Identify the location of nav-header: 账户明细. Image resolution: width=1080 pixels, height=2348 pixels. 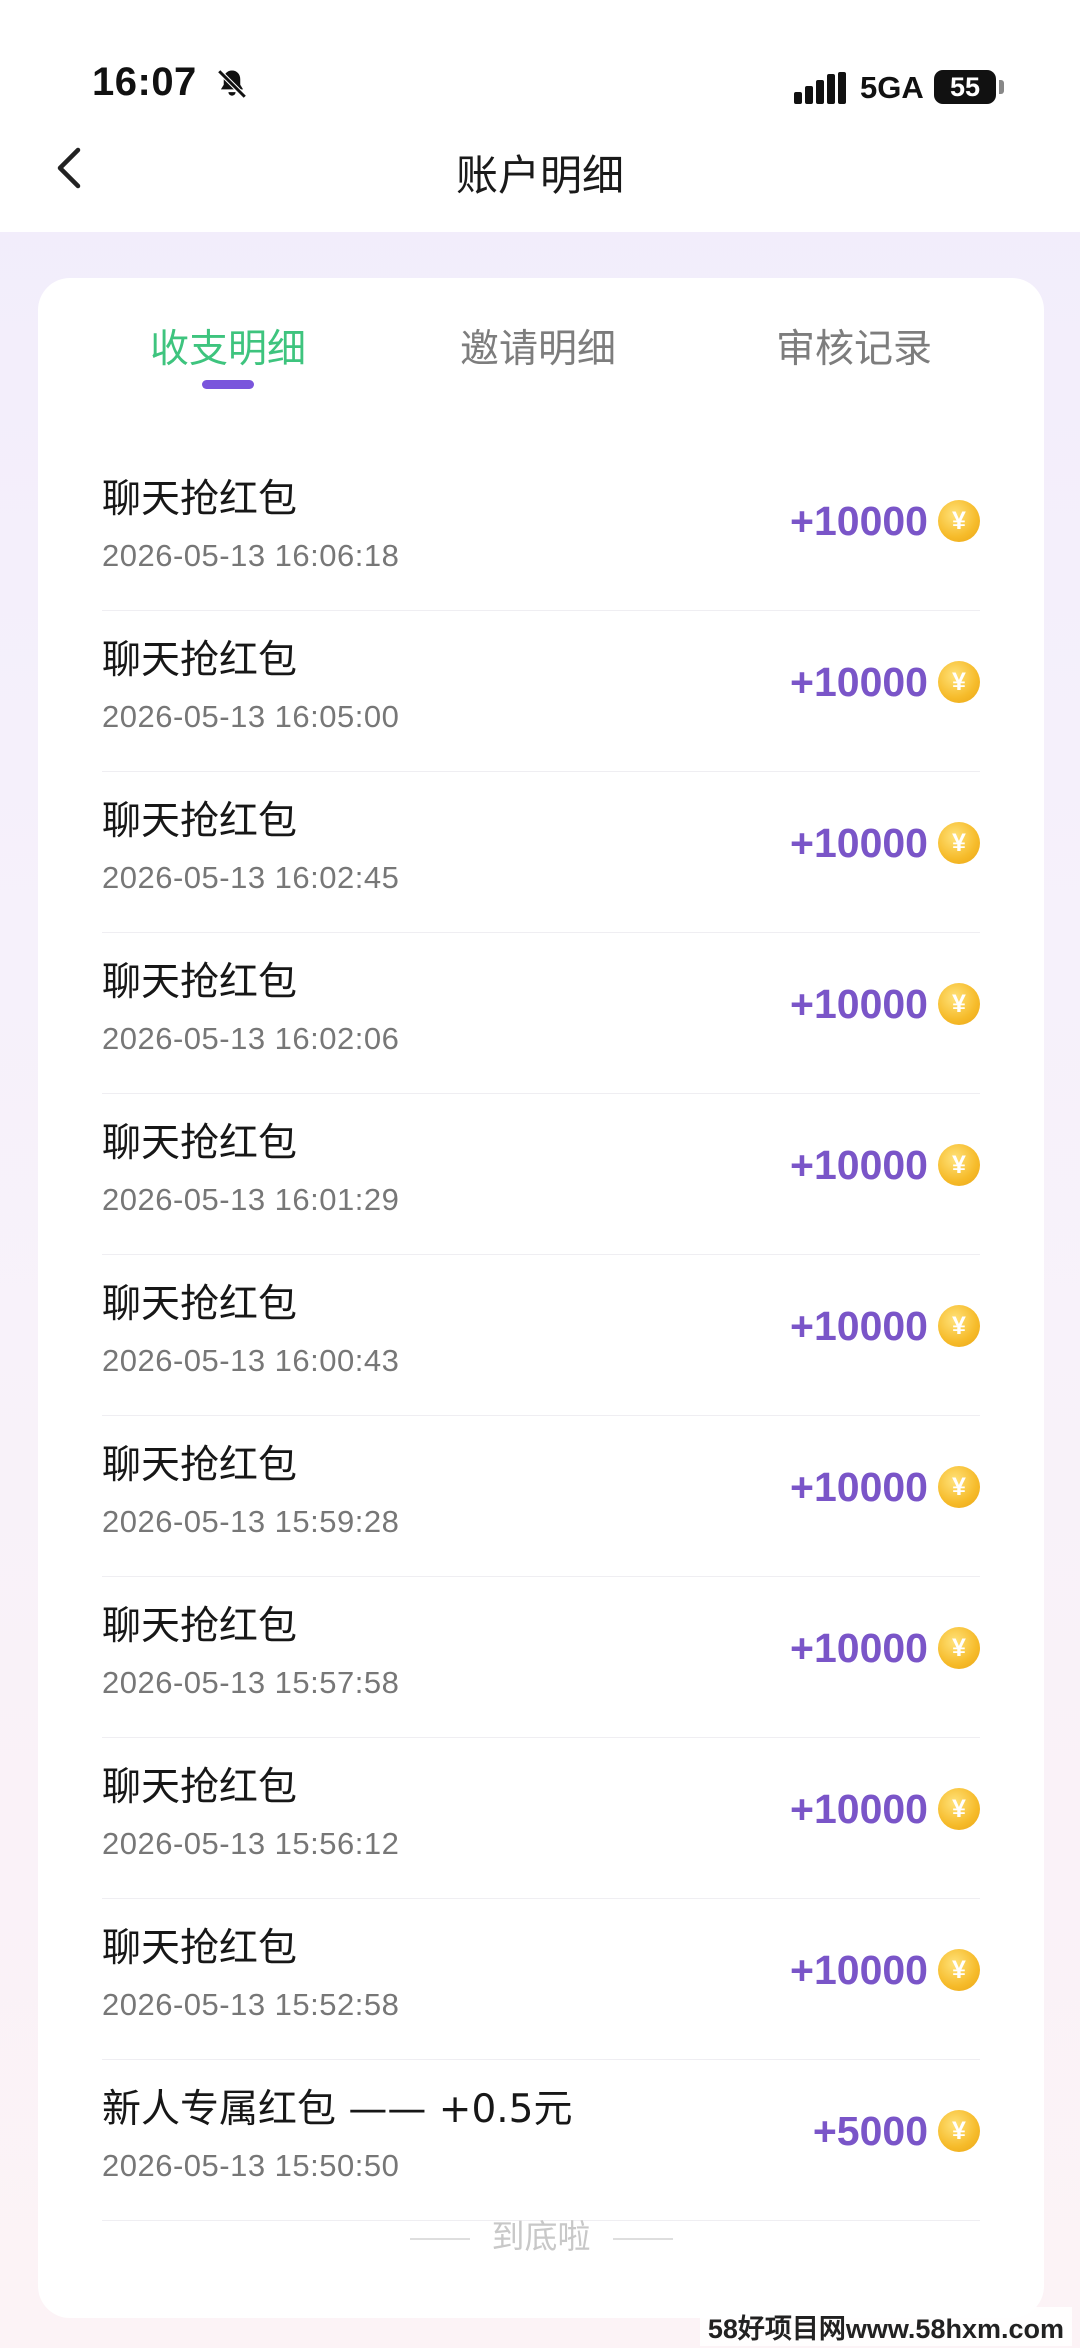
(540, 176).